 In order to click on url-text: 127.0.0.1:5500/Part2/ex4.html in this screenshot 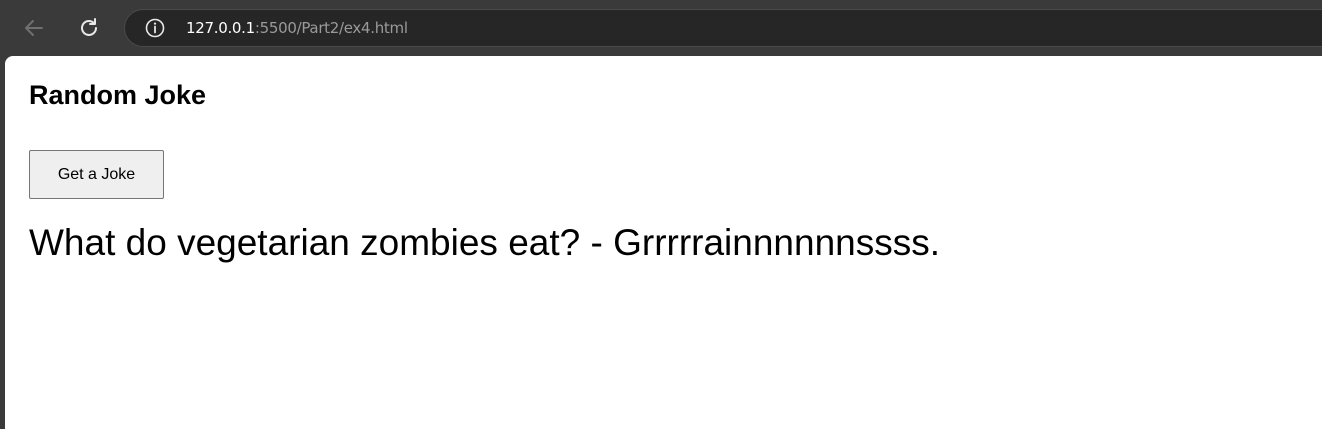, I will do `click(297, 28)`.